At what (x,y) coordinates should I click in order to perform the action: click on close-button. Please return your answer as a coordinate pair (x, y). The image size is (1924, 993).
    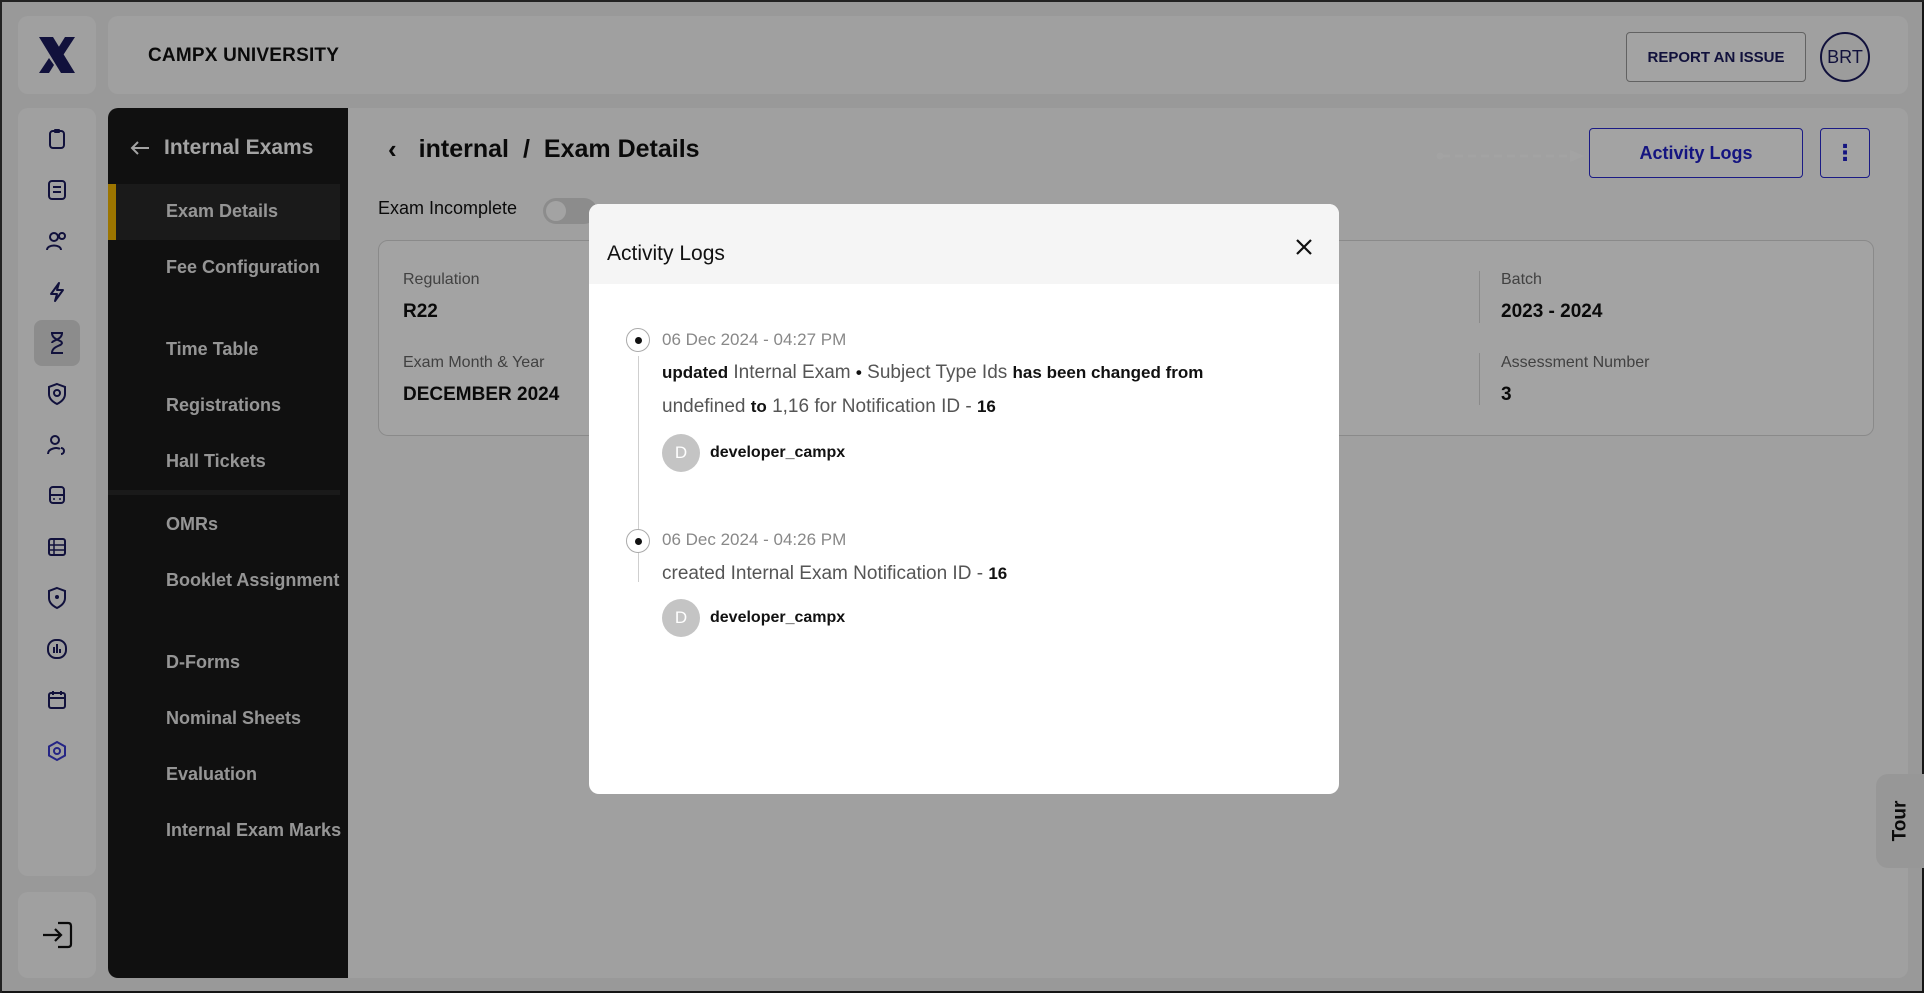
    Looking at the image, I should click on (1304, 247).